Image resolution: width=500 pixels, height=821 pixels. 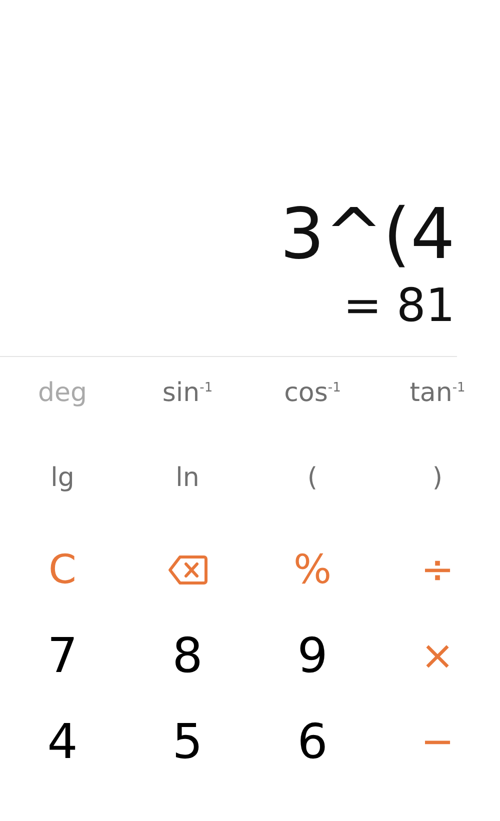 I want to click on function-key: sin$^{-1}$, so click(x=187, y=393).